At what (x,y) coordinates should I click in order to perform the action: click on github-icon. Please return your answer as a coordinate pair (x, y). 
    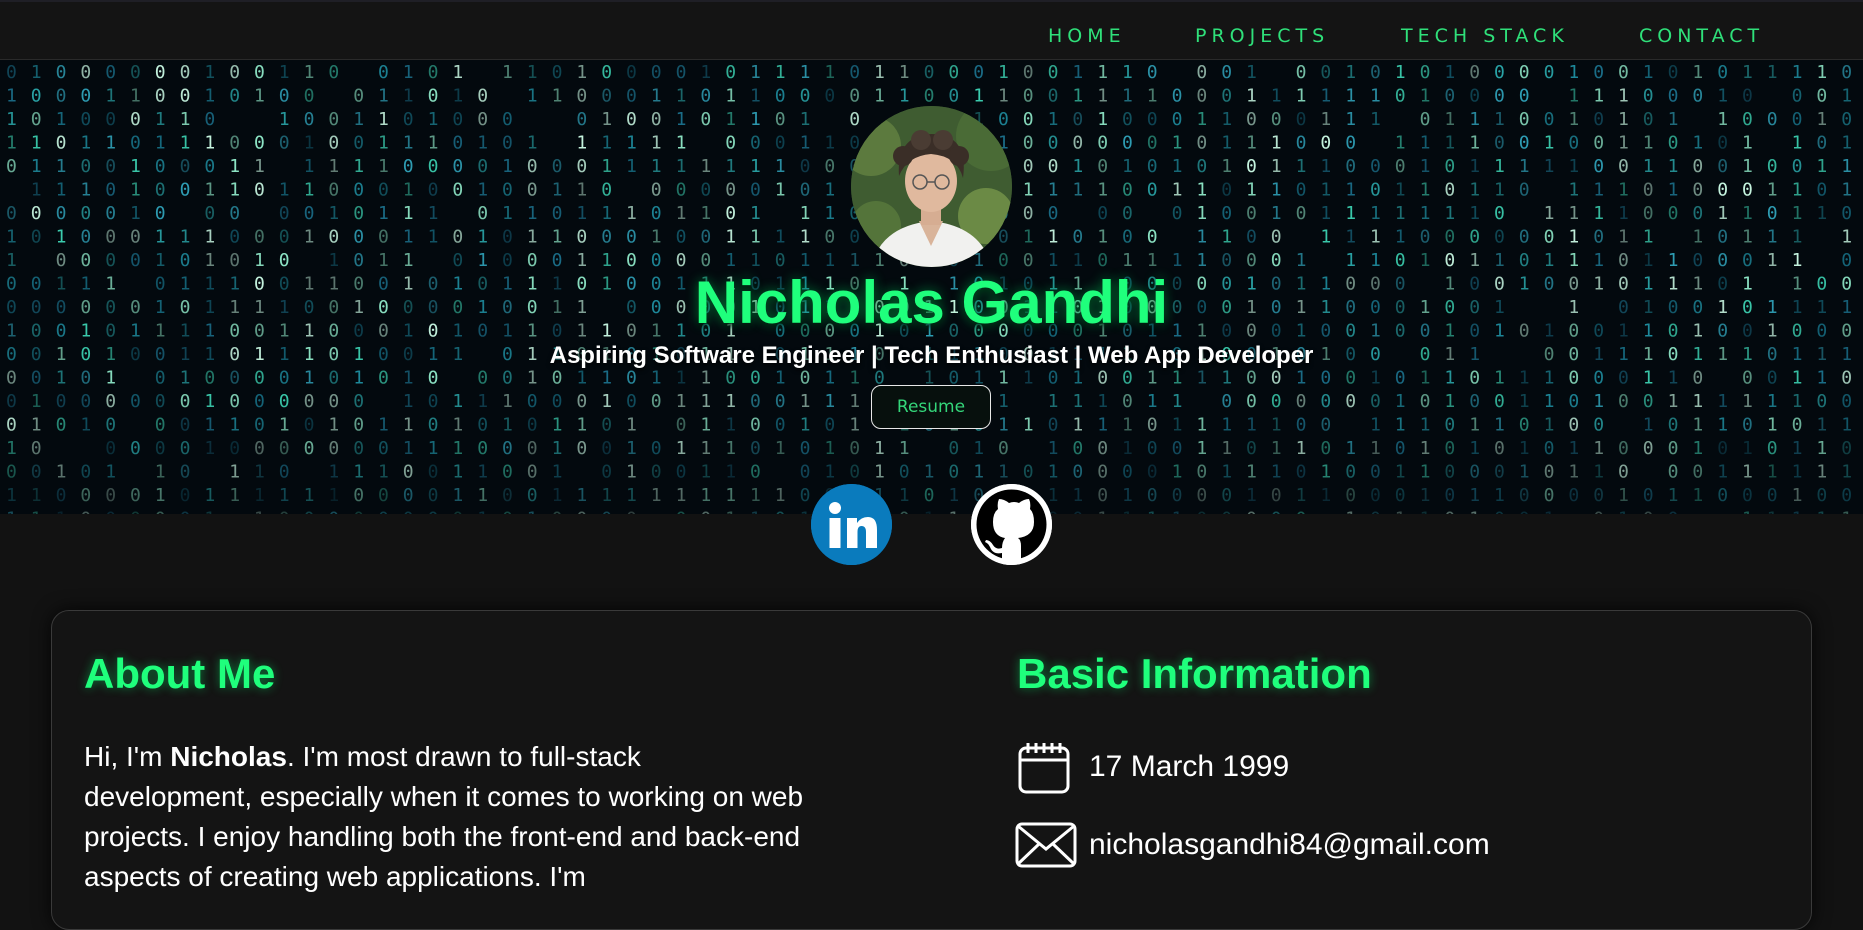
    Looking at the image, I should click on (1011, 524).